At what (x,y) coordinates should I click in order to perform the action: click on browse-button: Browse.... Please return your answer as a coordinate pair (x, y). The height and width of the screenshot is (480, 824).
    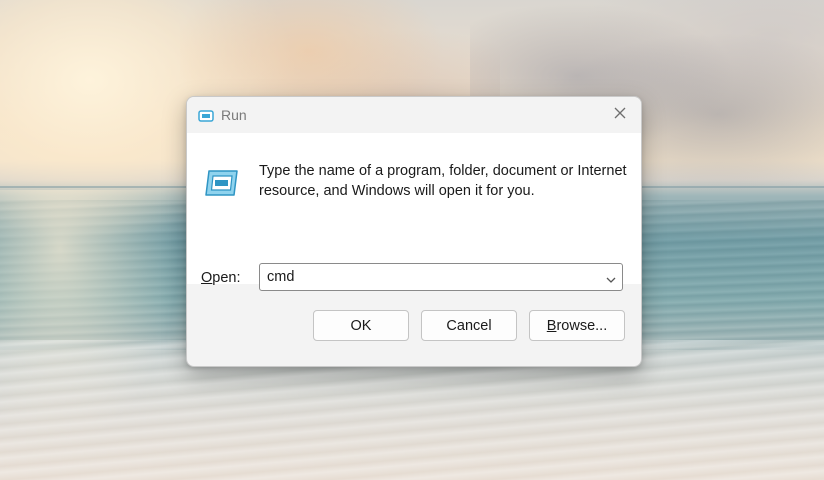
    Looking at the image, I should click on (577, 325).